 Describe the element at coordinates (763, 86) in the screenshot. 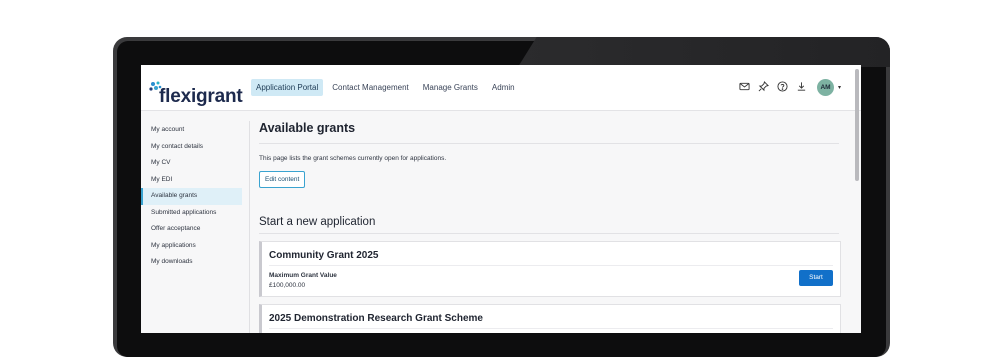

I see `pin-icon` at that location.